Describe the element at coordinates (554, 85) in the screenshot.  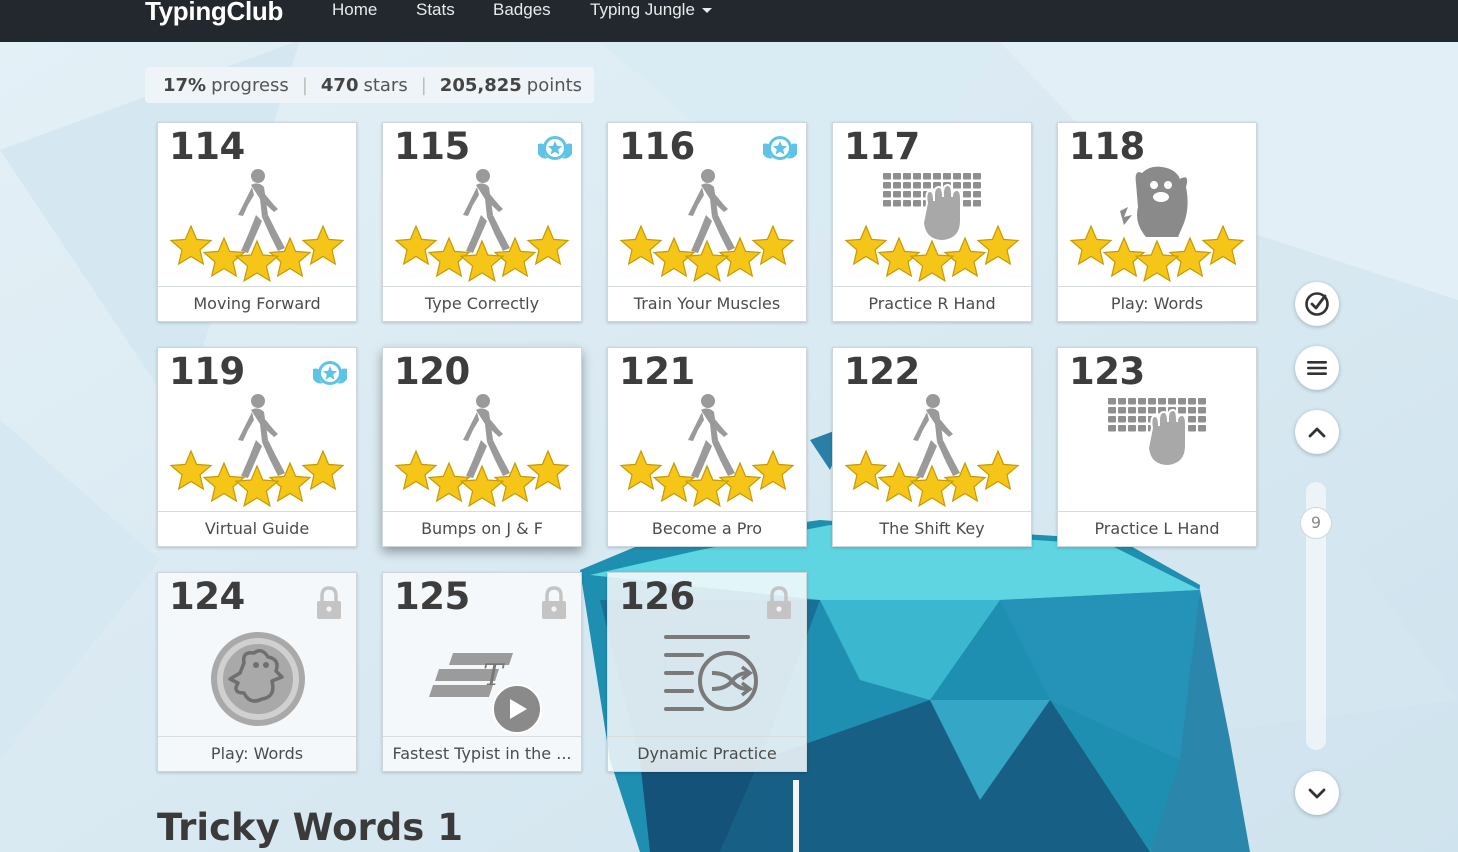
I see `points-label: points` at that location.